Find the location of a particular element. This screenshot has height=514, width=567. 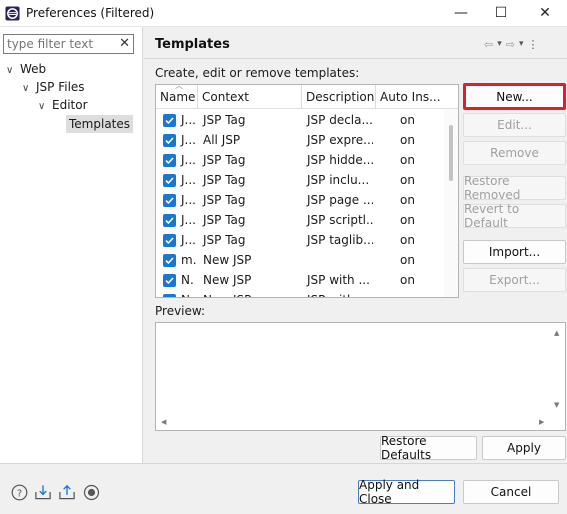

tree-item-label: JSP Files is located at coordinates (60, 87).